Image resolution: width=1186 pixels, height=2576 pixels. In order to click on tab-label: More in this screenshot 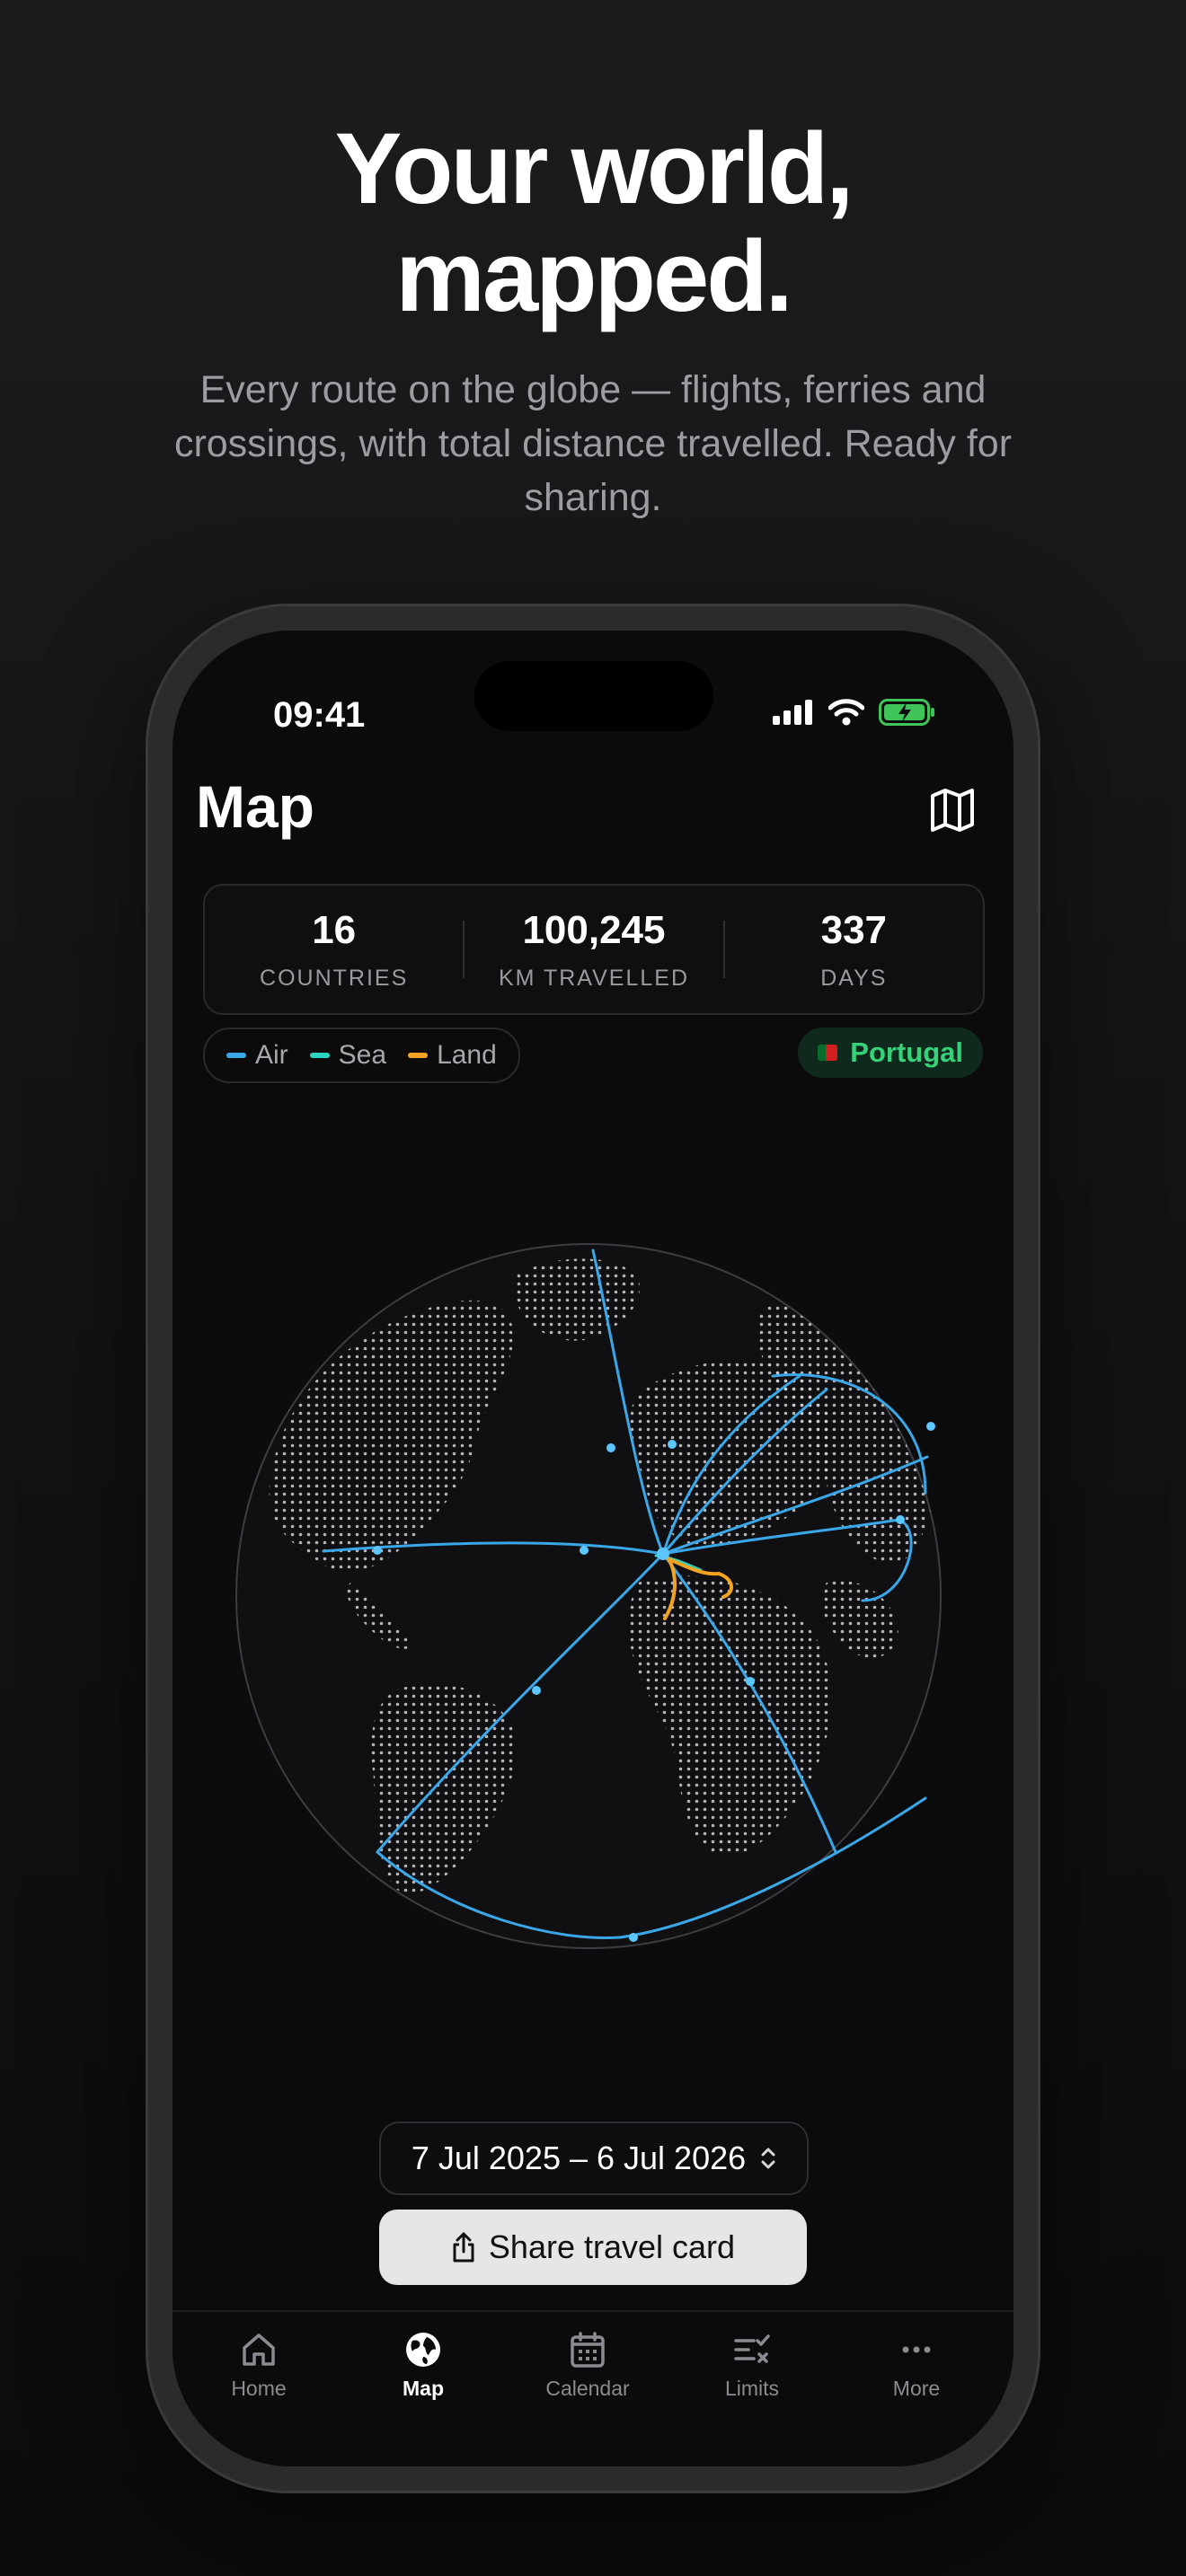, I will do `click(916, 2388)`.